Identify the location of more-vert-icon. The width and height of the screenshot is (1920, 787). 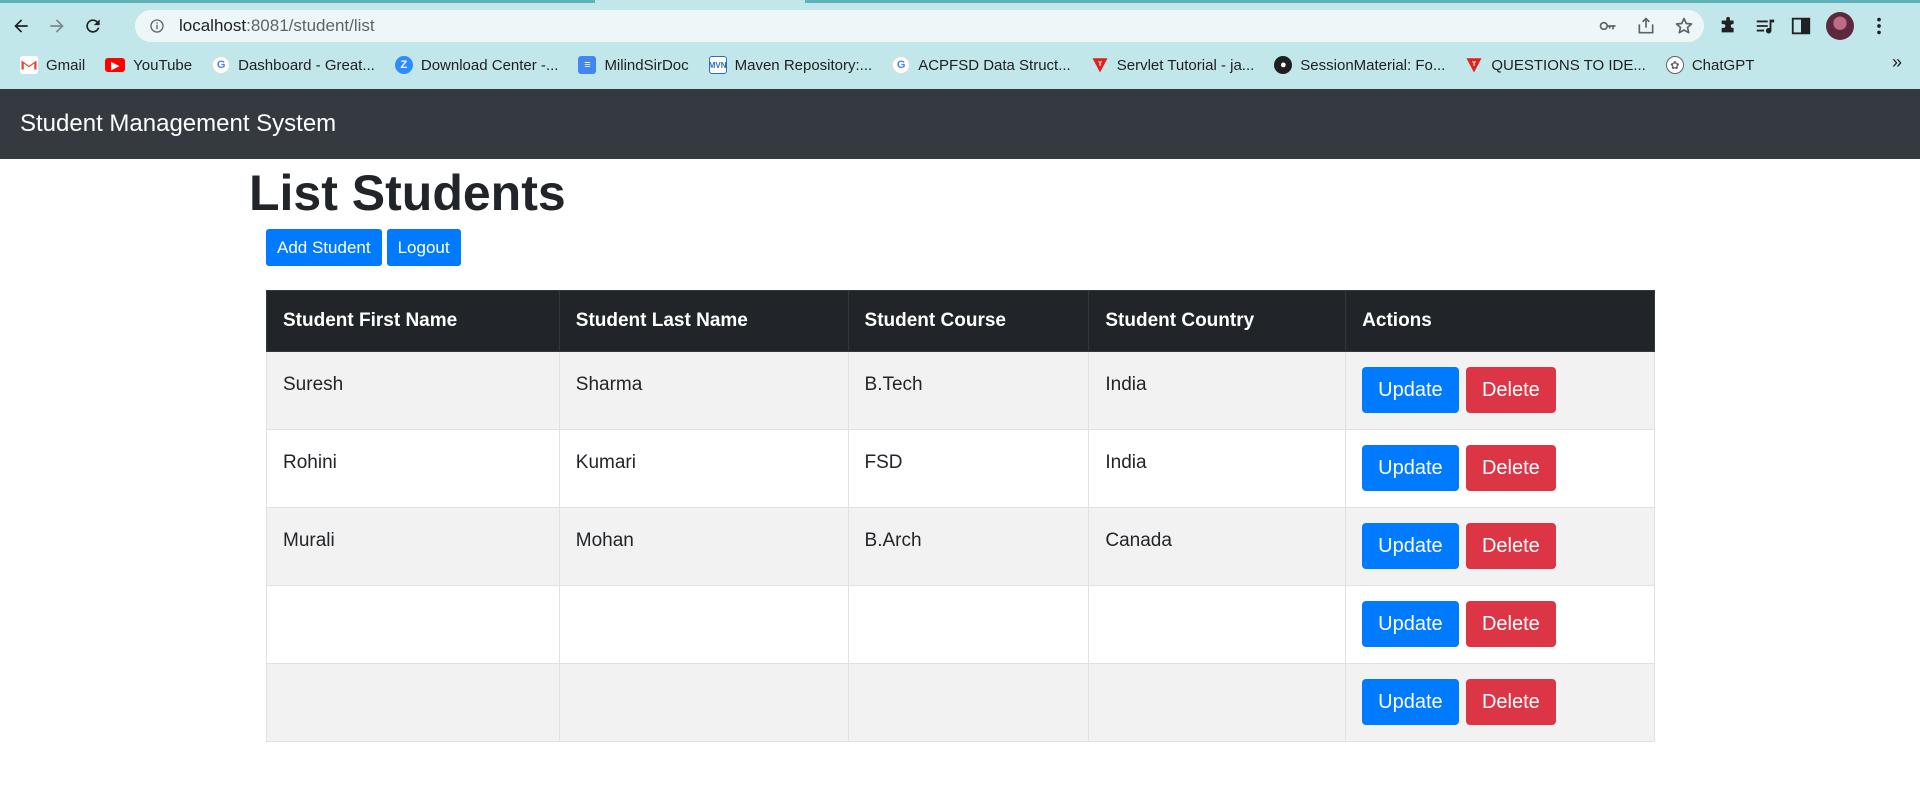
(1879, 26).